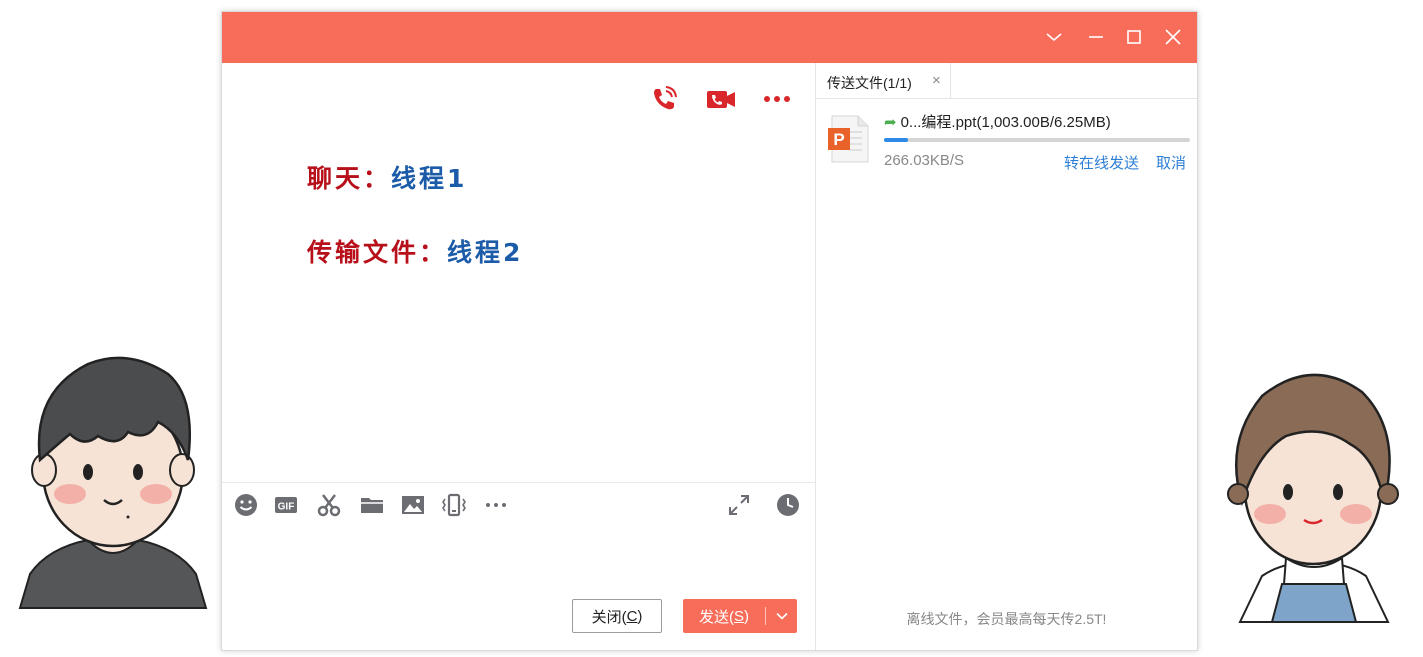 The image size is (1423, 657). I want to click on send-button-separator, so click(765, 616).